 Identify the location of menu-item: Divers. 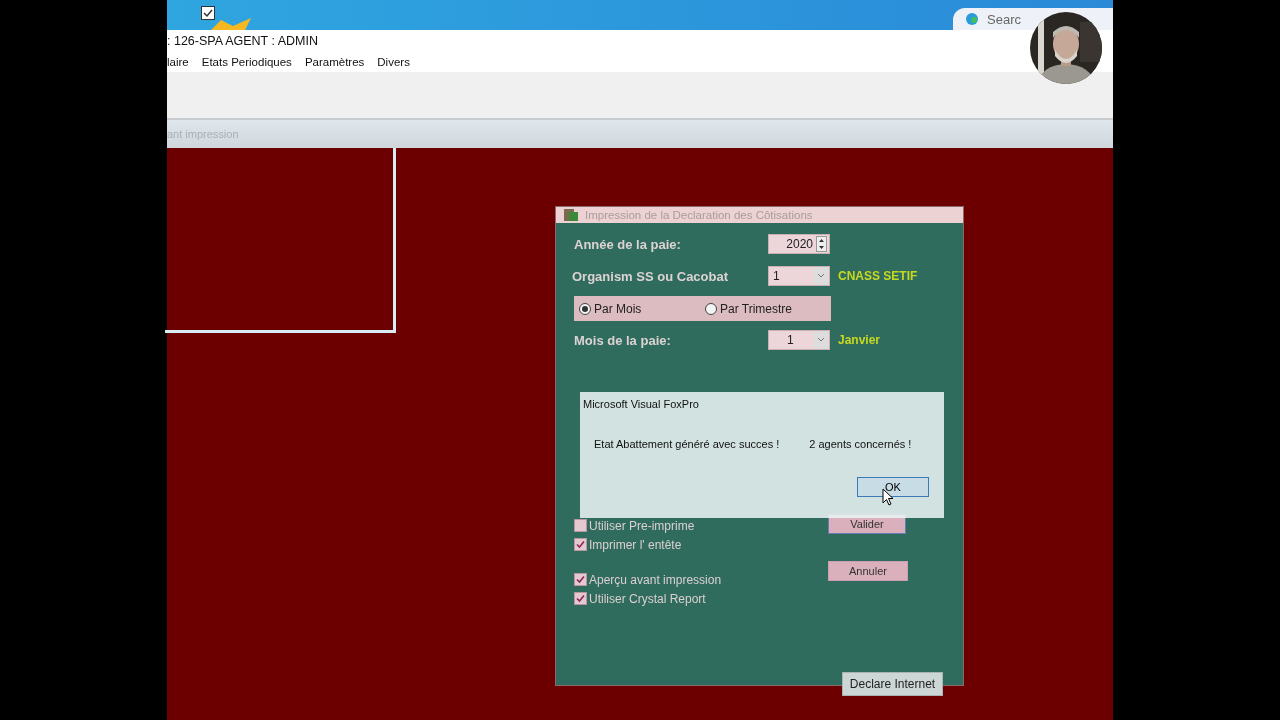
(393, 62).